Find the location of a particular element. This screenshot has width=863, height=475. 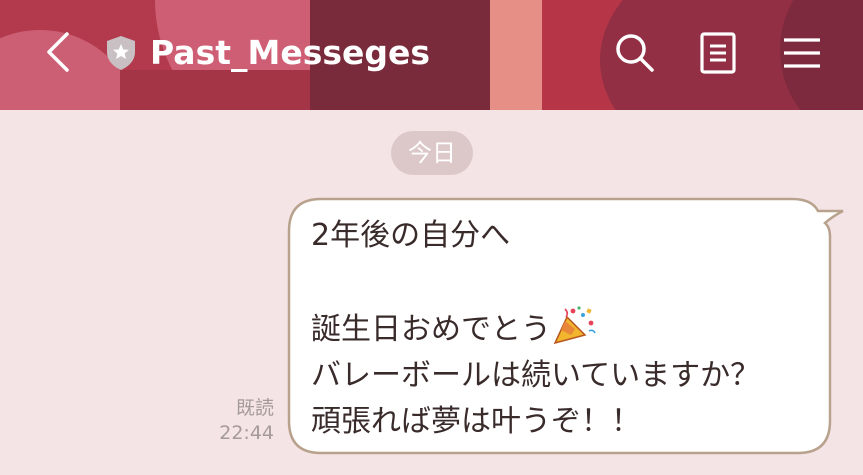

message-line: 頑張れば夢は叶うぞ！！ is located at coordinates (476, 421).